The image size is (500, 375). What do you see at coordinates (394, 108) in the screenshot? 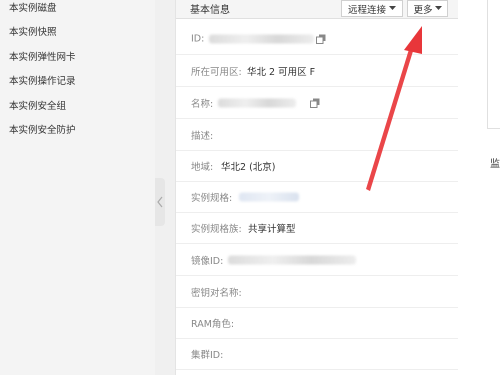
I see `annotation-arrow` at bounding box center [394, 108].